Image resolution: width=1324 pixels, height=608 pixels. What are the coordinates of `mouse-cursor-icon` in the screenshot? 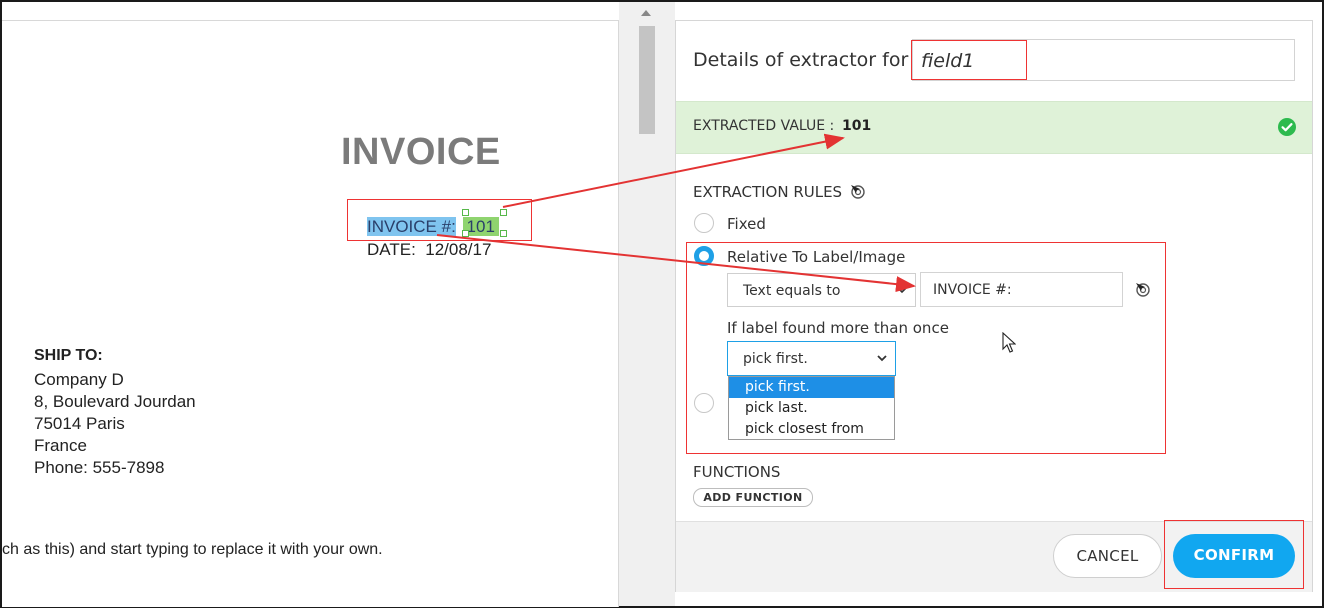 It's located at (1009, 342).